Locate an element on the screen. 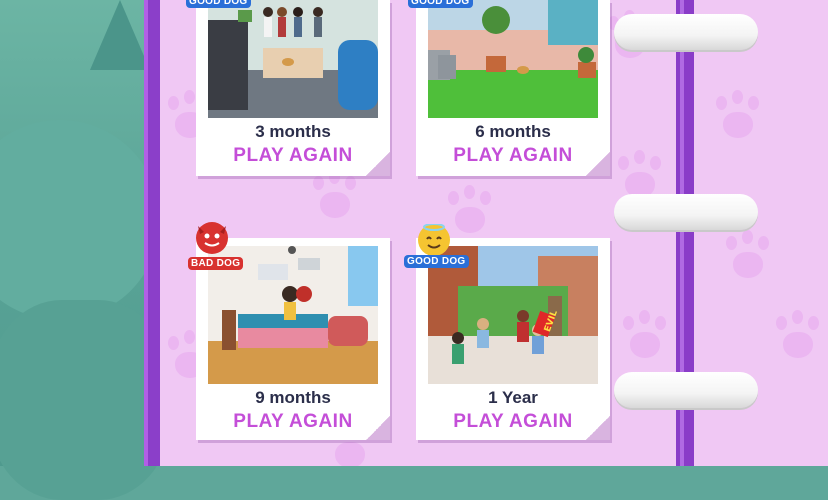 This screenshot has height=500, width=828. memory-card-6-months: 6 months PLAY AGAIN is located at coordinates (513, 88).